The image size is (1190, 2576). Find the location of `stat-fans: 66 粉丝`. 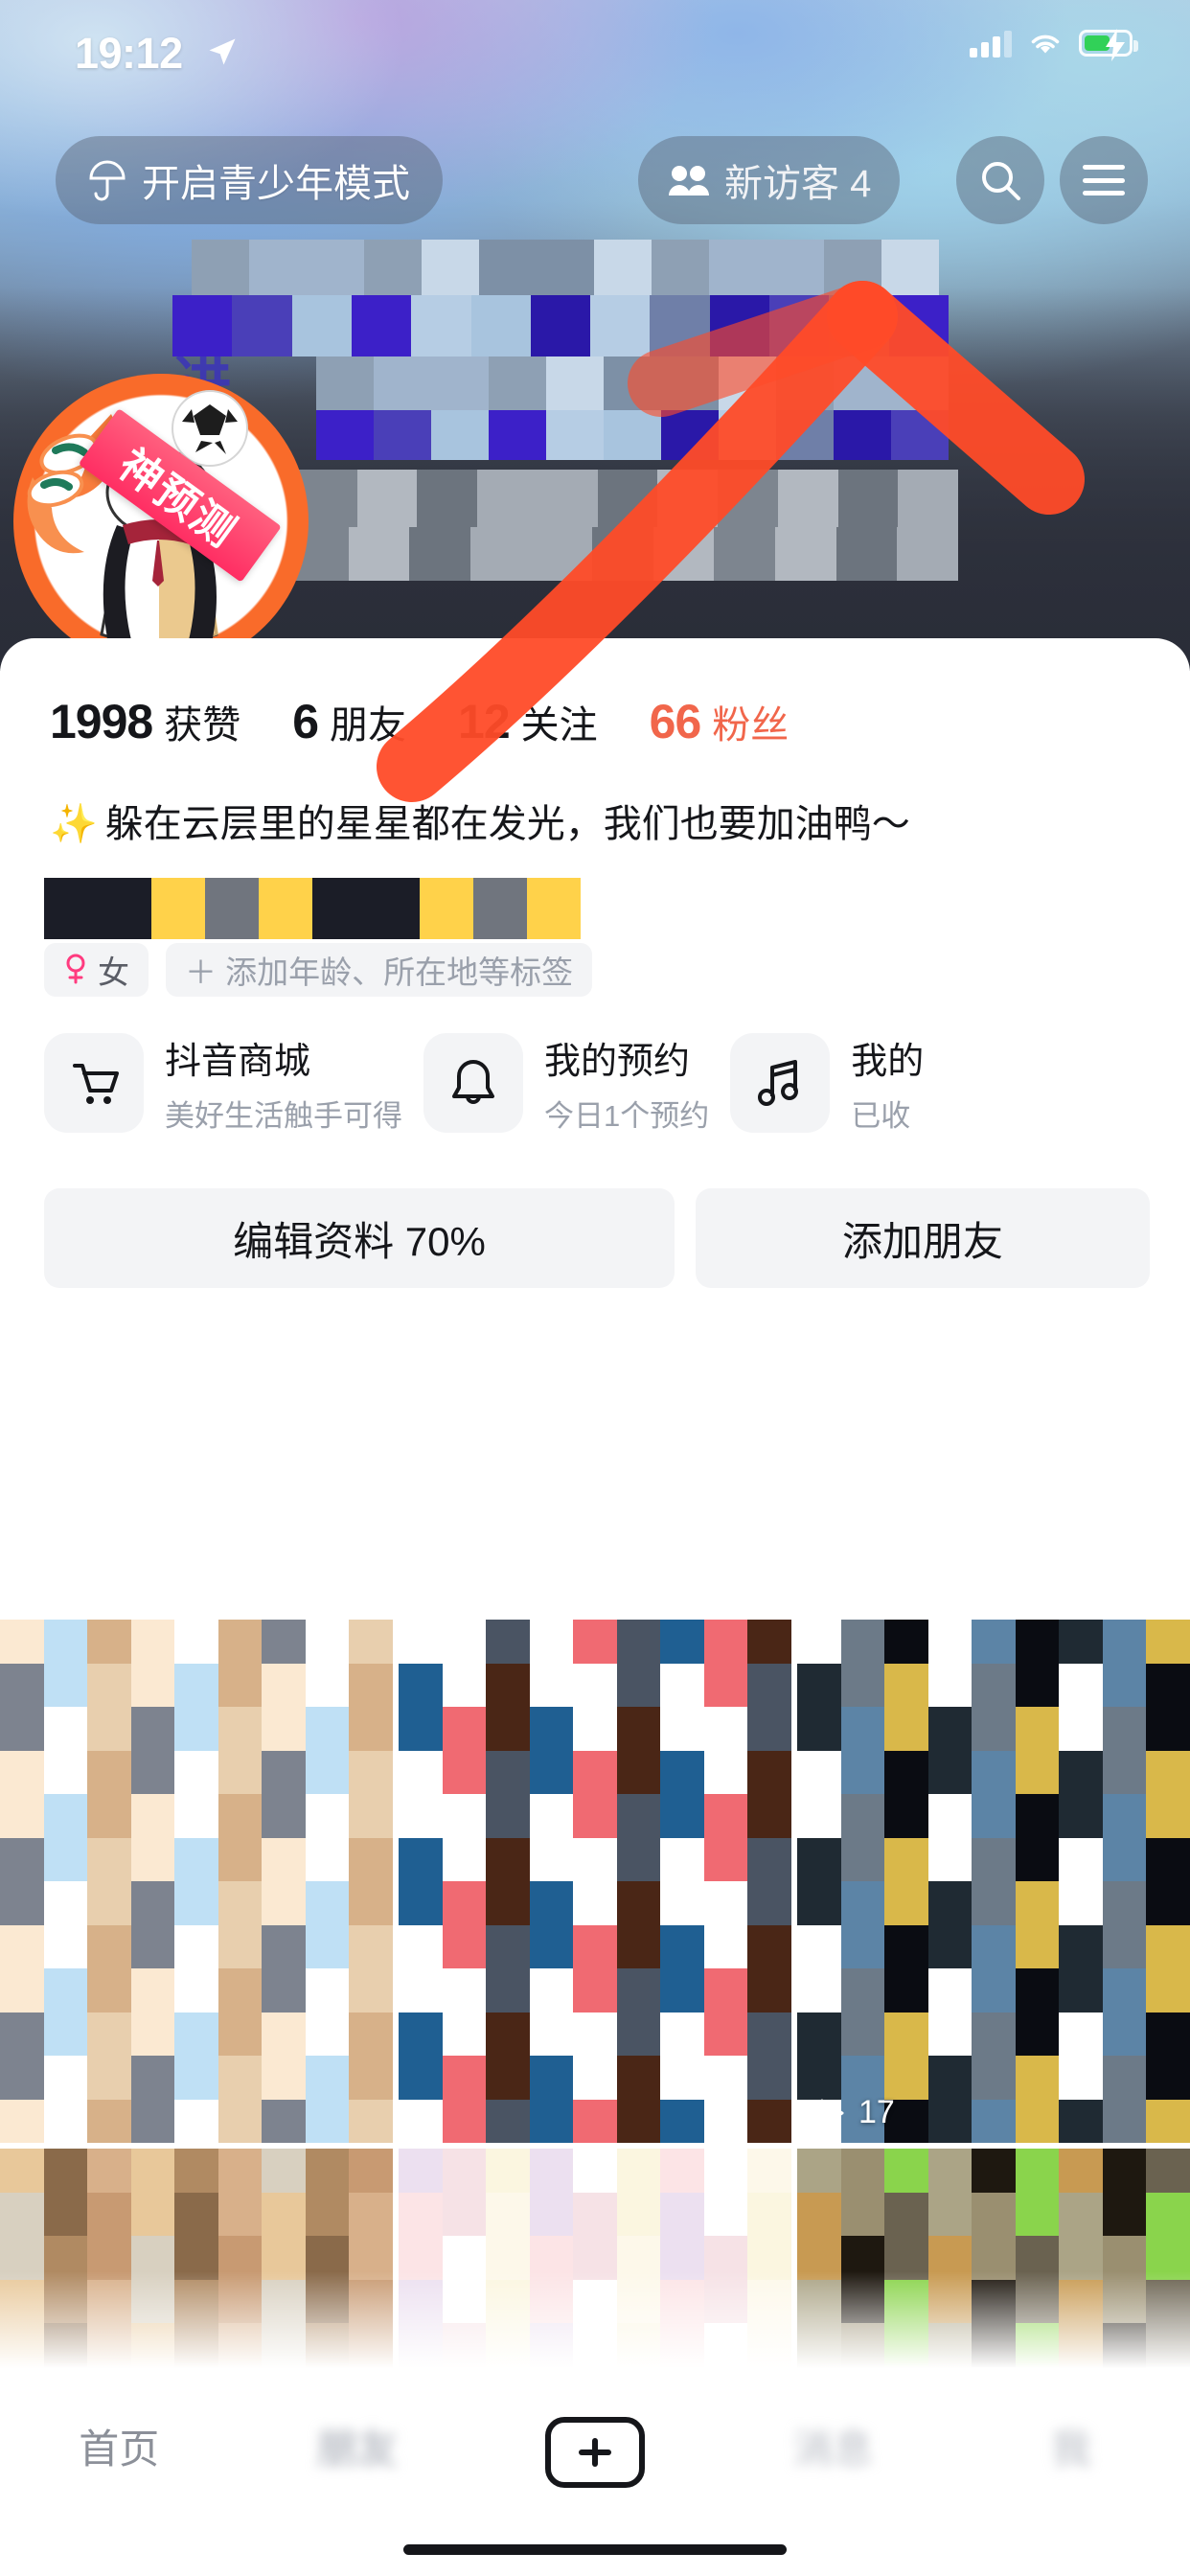

stat-fans: 66 粉丝 is located at coordinates (720, 721).